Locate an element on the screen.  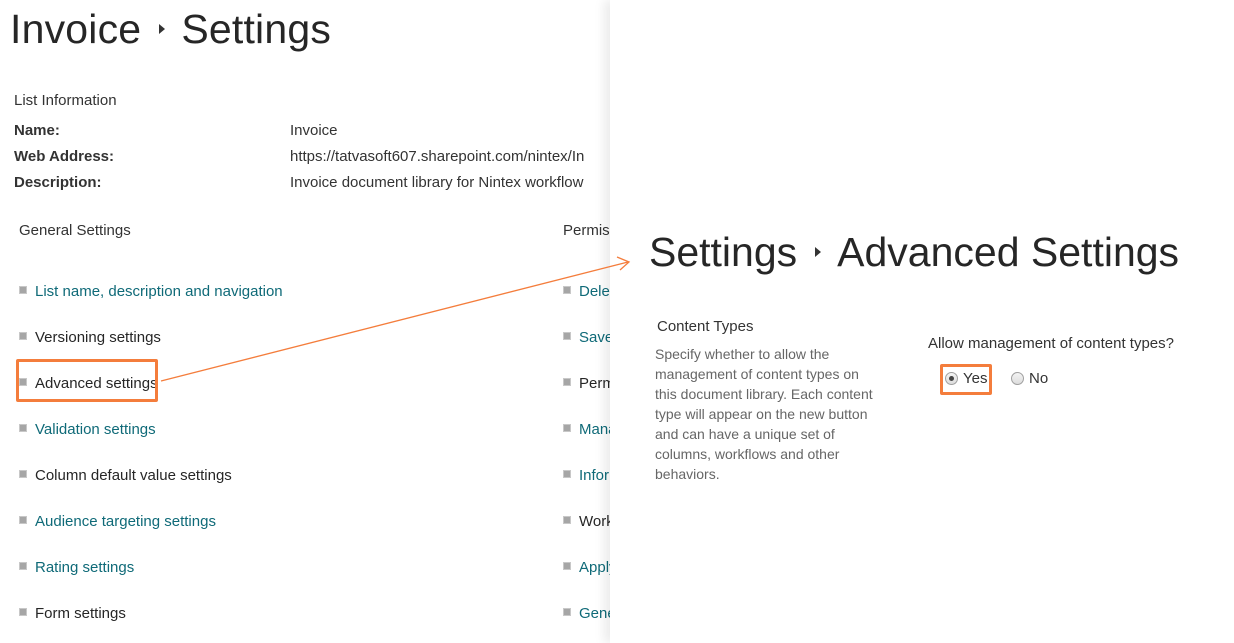
list-information-heading: List Information is located at coordinates (65, 100).